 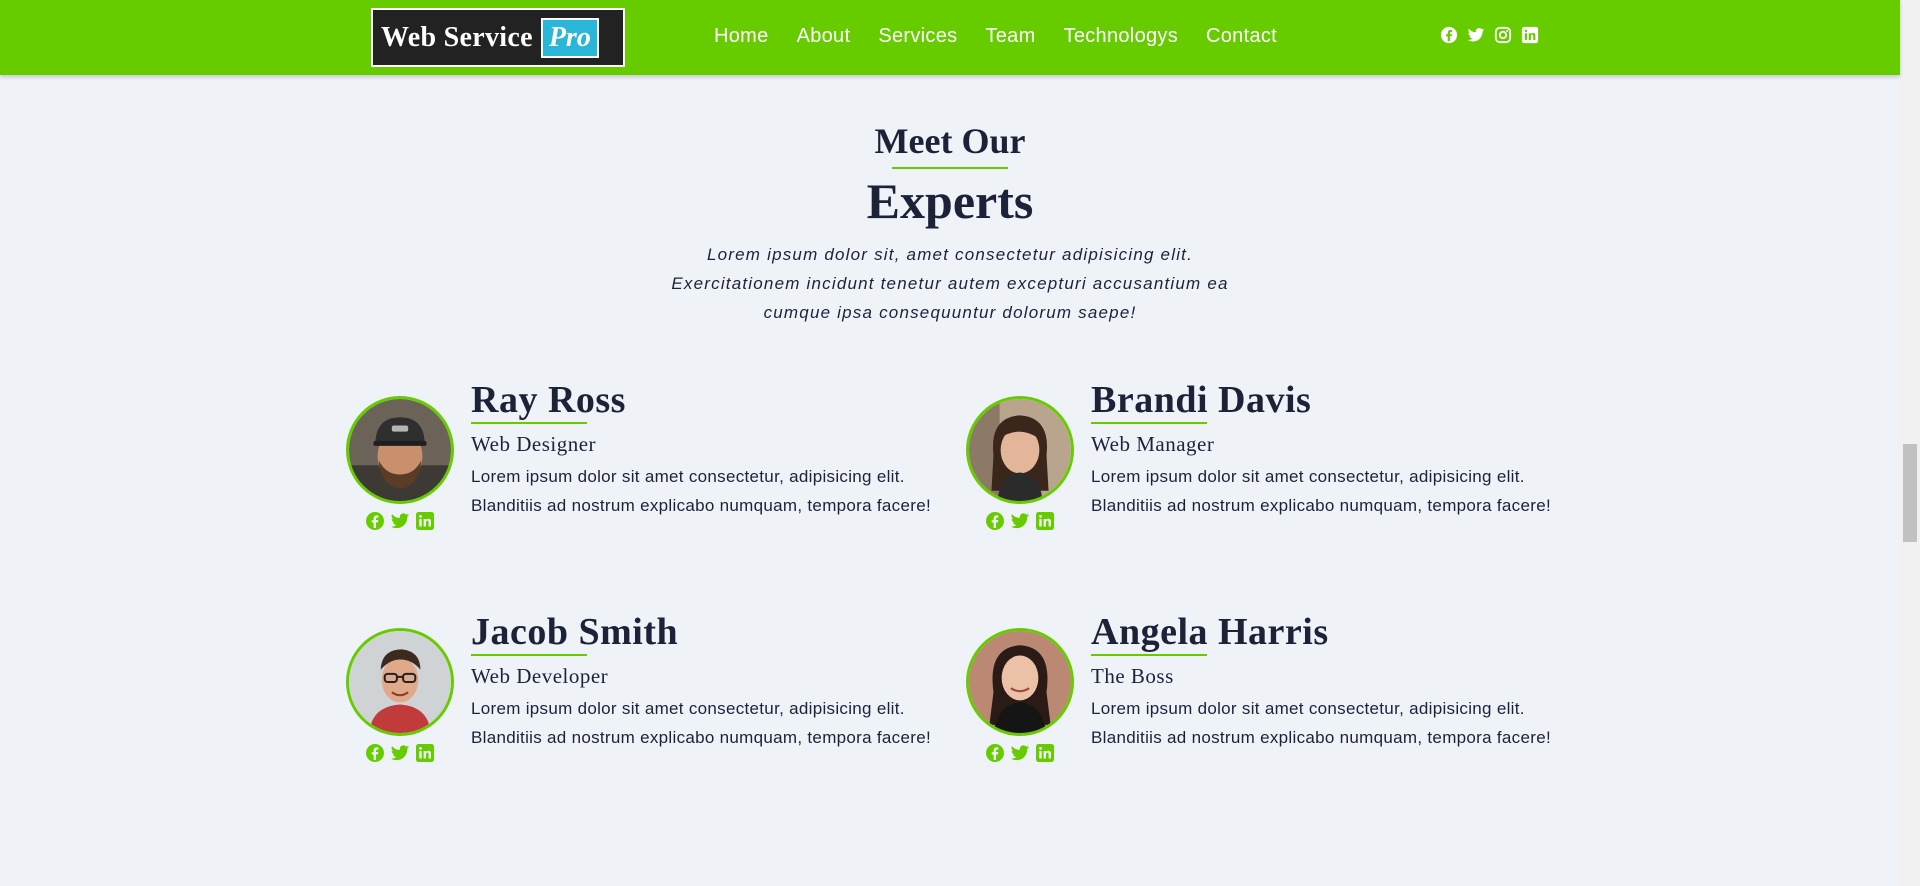 What do you see at coordinates (1489, 35) in the screenshot?
I see `nav-social-links` at bounding box center [1489, 35].